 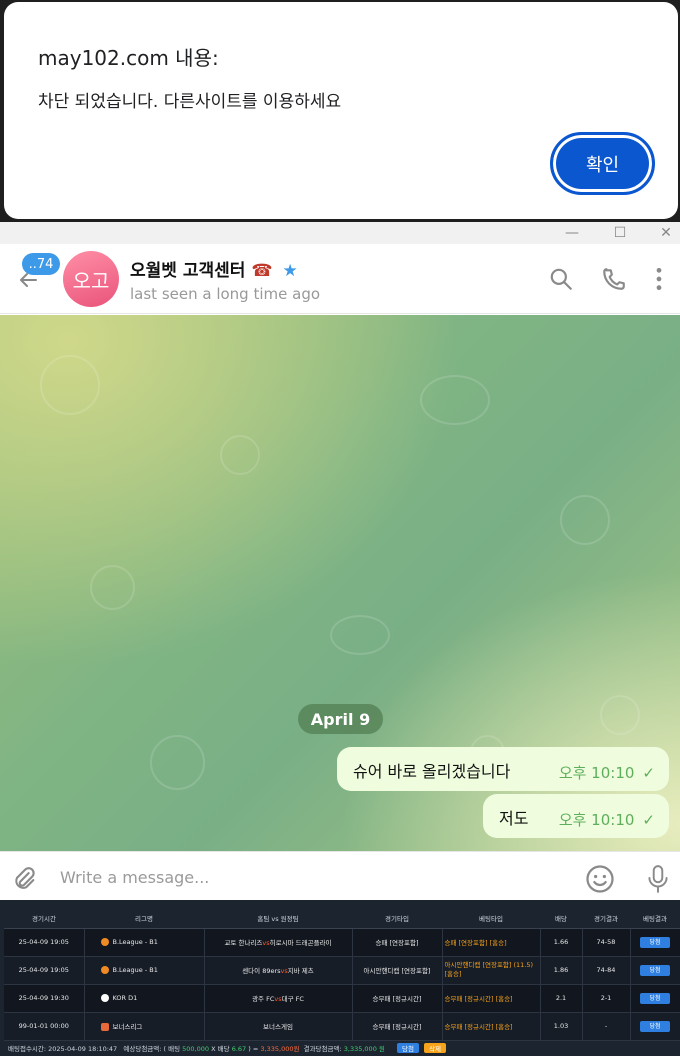 I want to click on match-time: 25-04-09 19:30, so click(x=44, y=998).